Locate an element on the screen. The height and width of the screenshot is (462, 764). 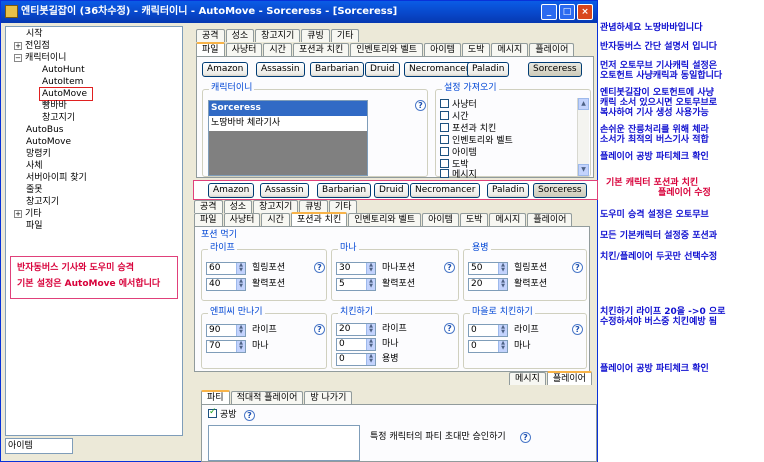
tab-party: 파티 is located at coordinates (215, 397).